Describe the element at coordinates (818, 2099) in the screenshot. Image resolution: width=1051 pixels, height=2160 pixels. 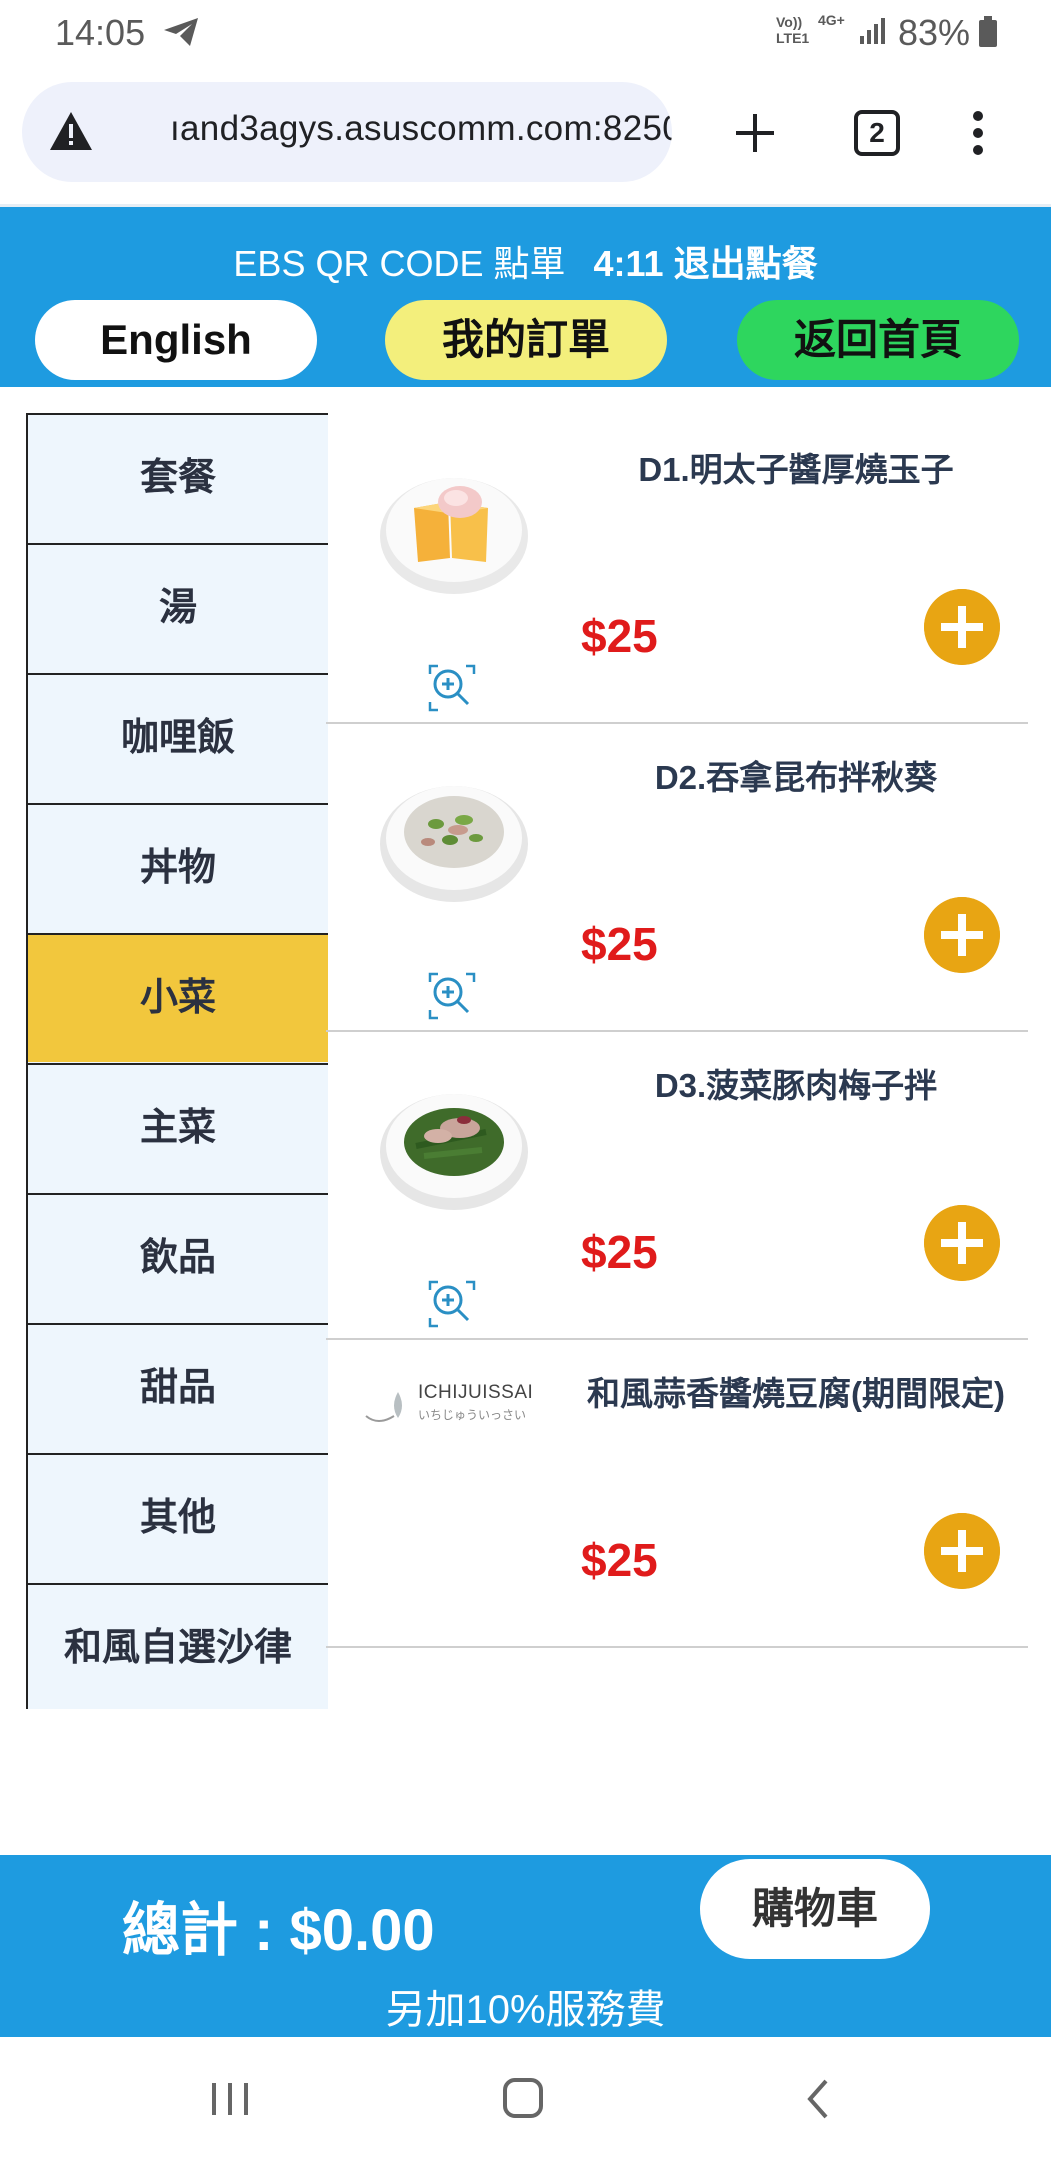
I see `back-icon` at that location.